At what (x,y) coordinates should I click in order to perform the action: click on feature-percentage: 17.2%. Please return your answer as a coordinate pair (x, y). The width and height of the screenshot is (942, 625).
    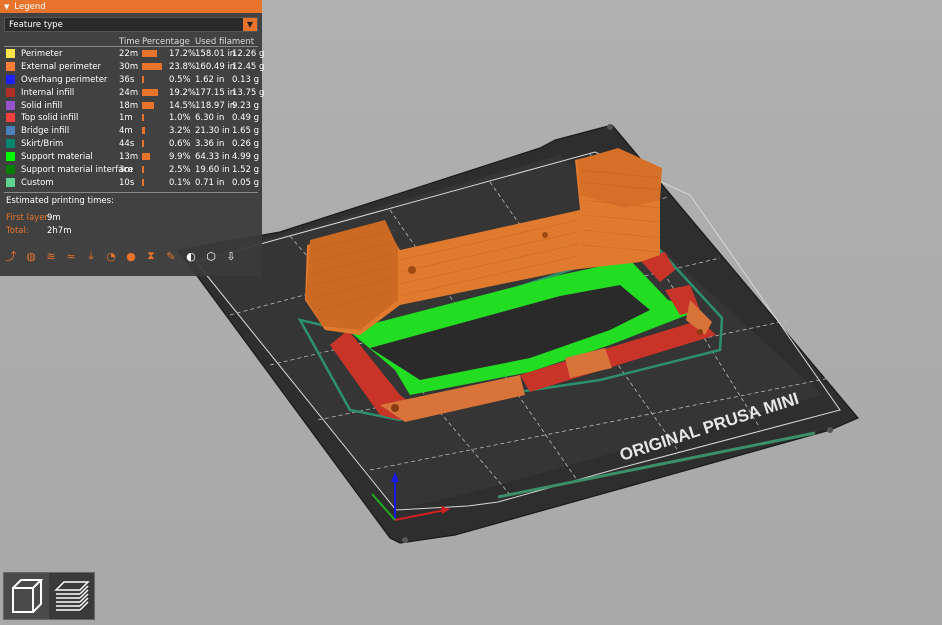
    Looking at the image, I should click on (183, 54).